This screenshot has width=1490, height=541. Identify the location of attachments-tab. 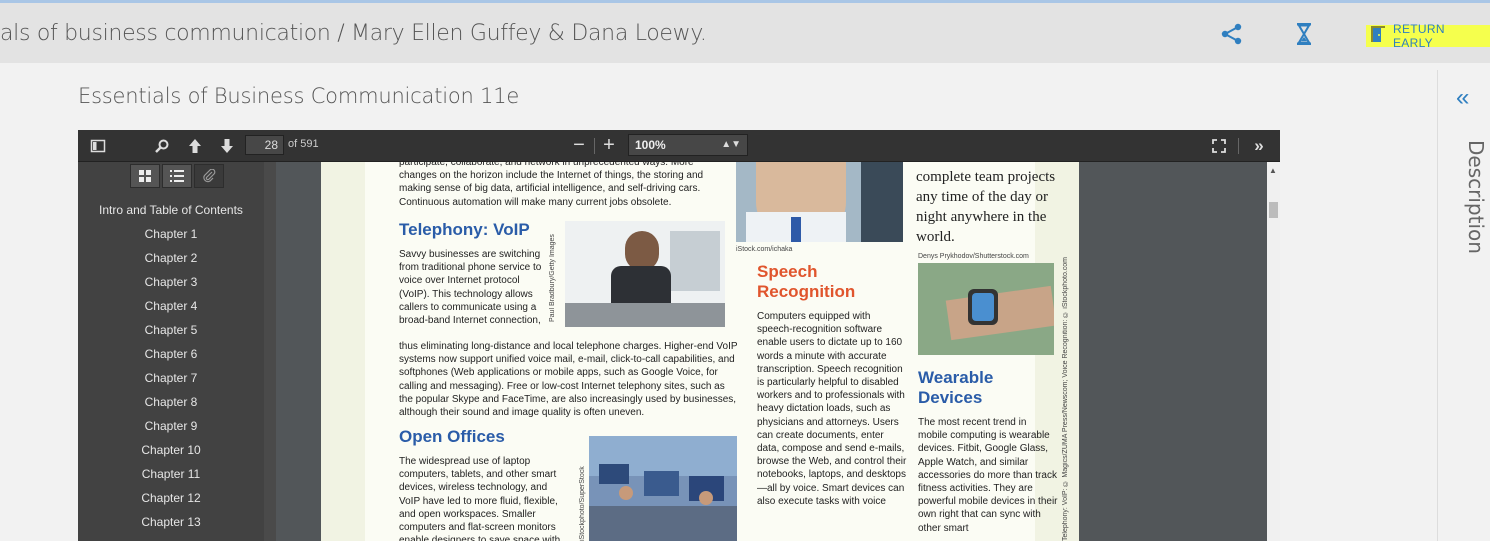
(209, 176).